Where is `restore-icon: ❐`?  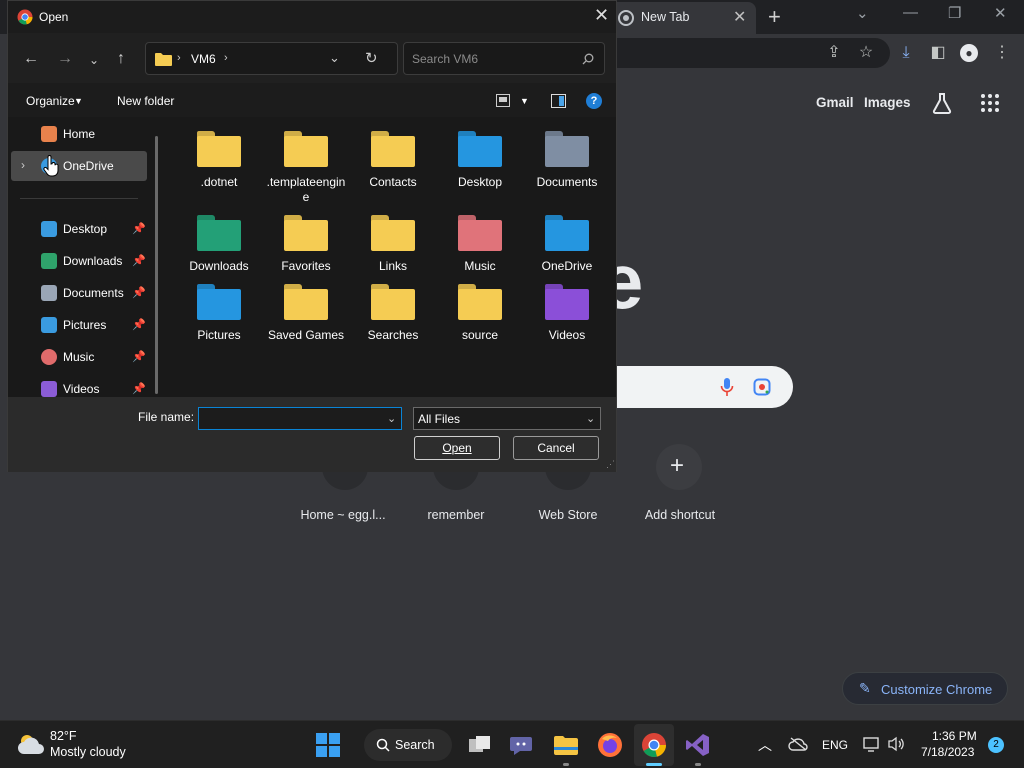
restore-icon: ❐ is located at coordinates (954, 13).